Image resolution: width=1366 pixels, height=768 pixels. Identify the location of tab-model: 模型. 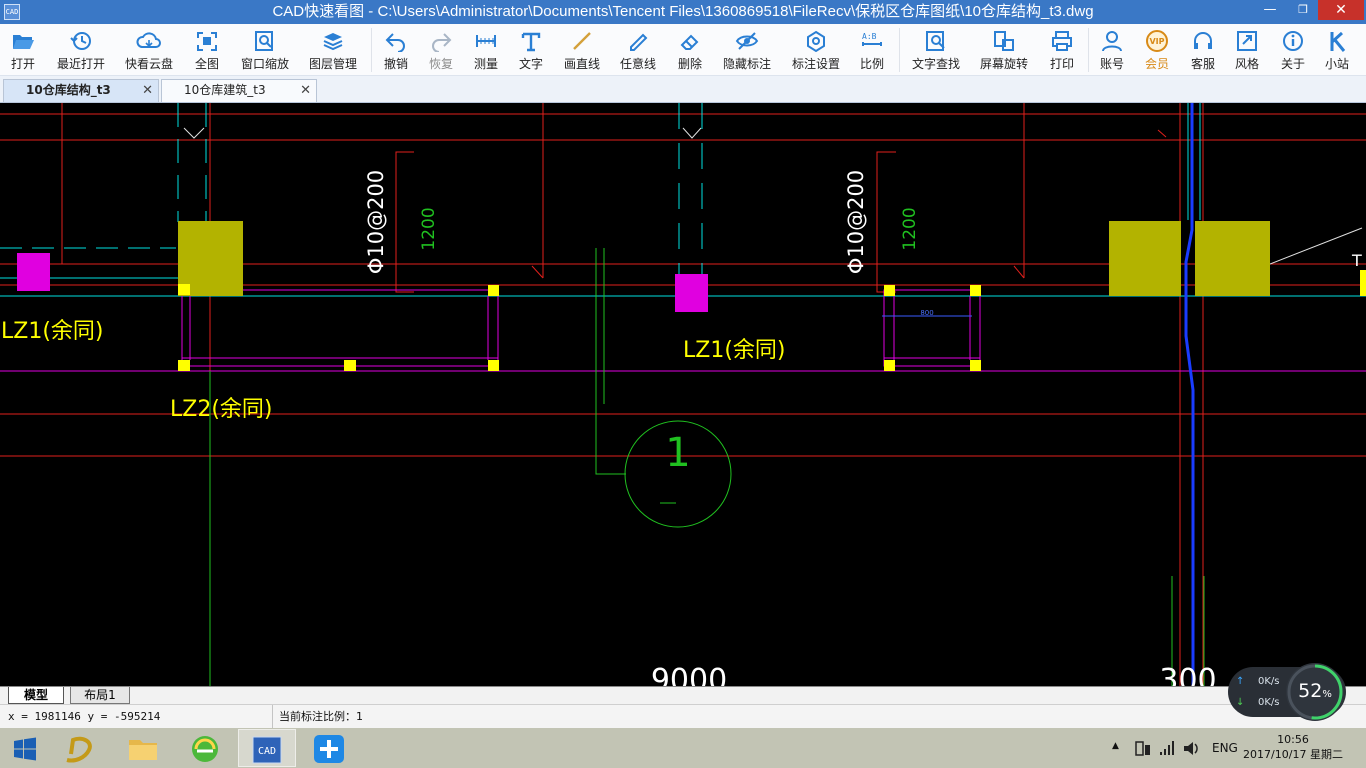
(36, 695).